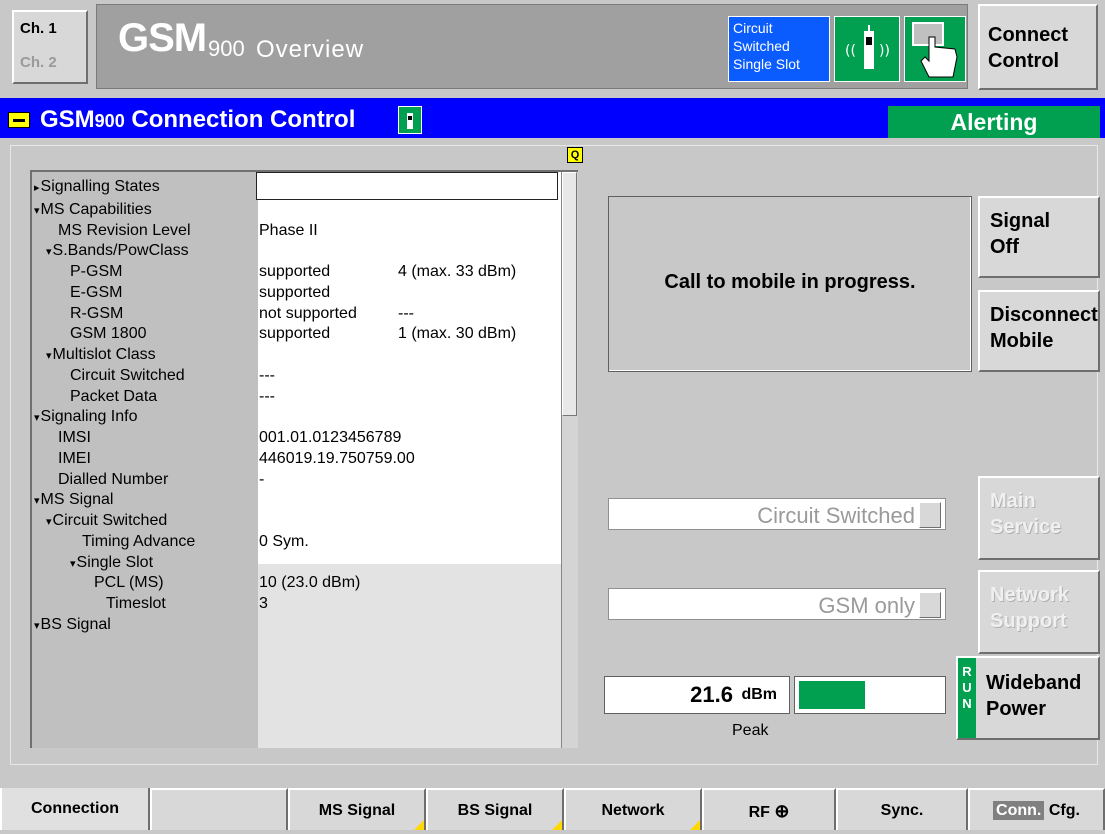 Image resolution: width=1105 pixels, height=834 pixels. I want to click on channel-1-label: Ch. 1, so click(38, 28).